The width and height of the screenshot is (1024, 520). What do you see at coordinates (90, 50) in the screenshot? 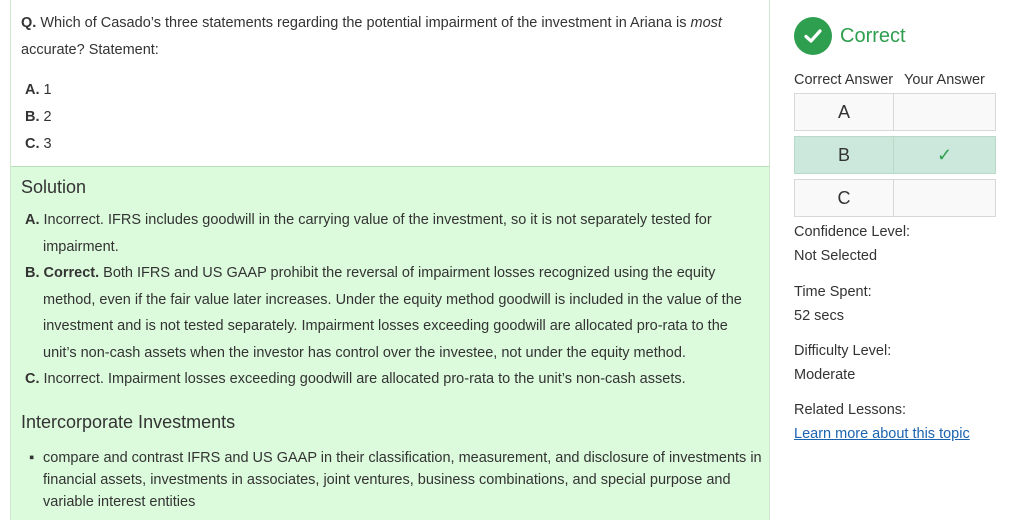
I see `question-text-line2: accurate? Statement:` at bounding box center [90, 50].